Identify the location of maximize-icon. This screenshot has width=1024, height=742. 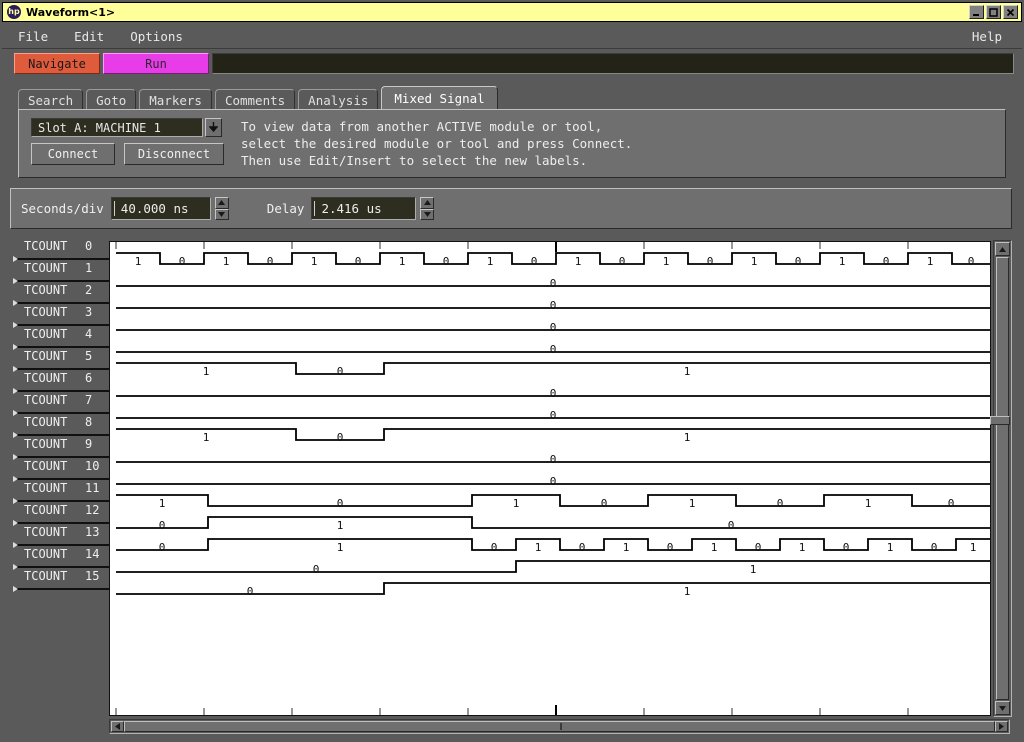
(993, 12).